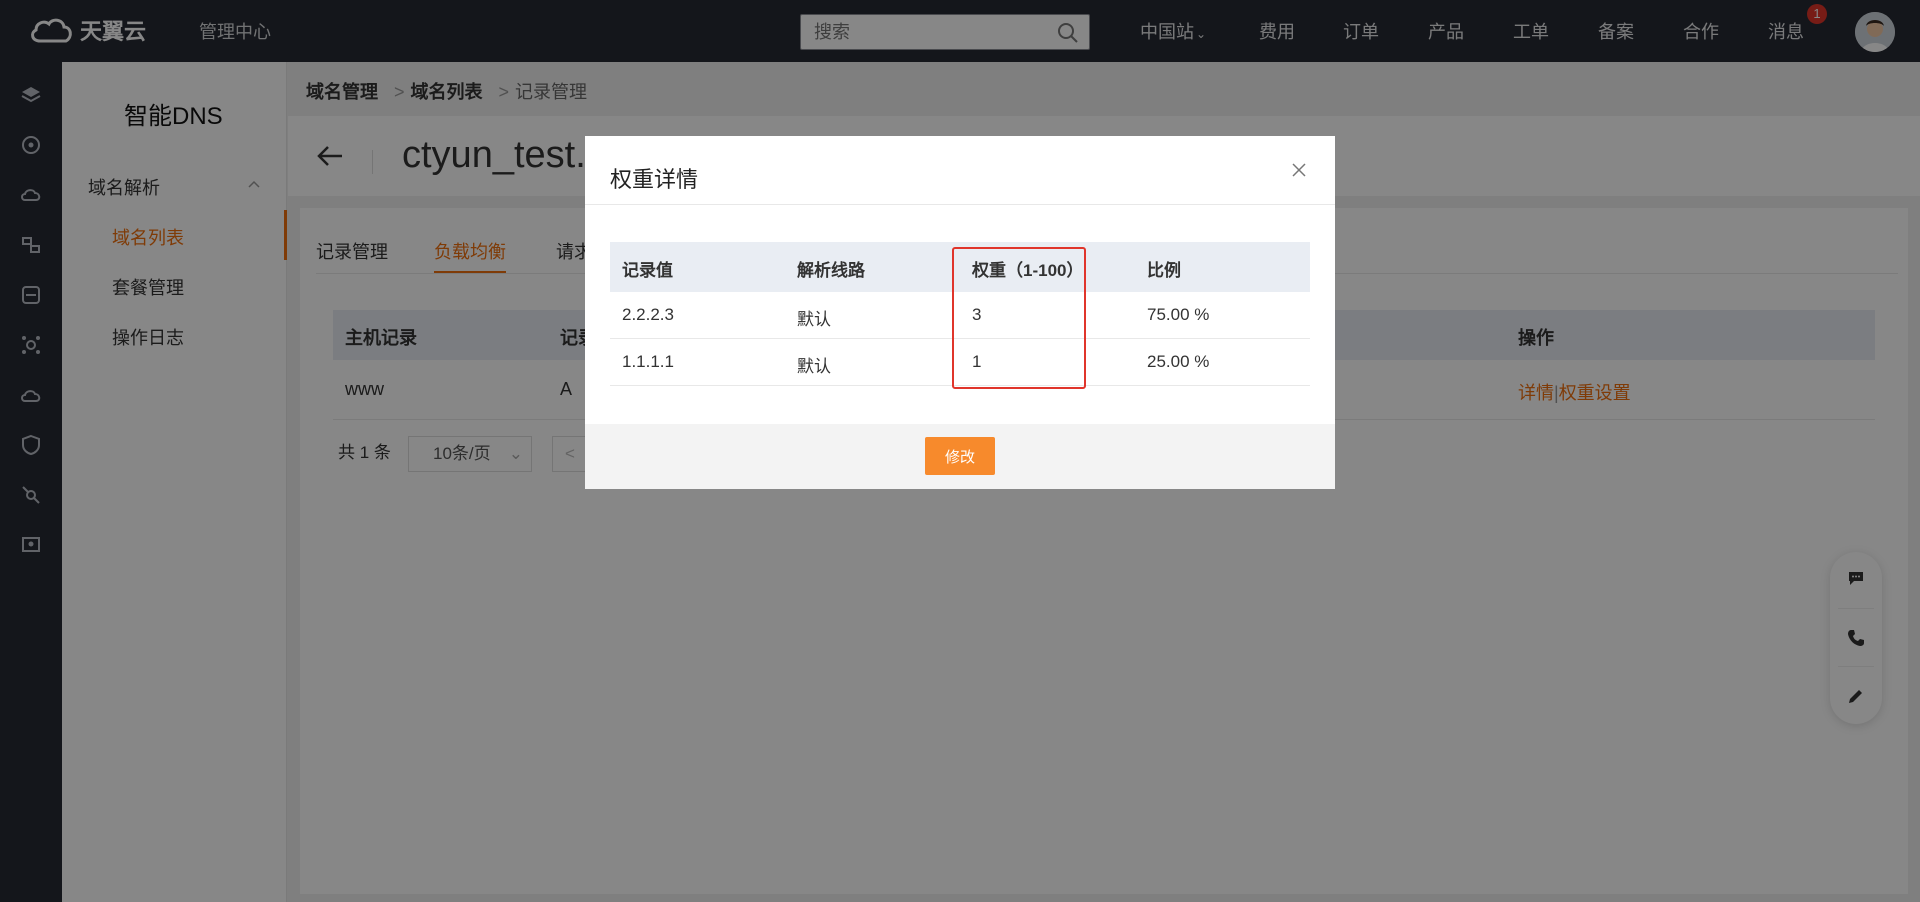 The image size is (1920, 902). What do you see at coordinates (1178, 314) in the screenshot?
I see `cell-ratio: 75.00 %` at bounding box center [1178, 314].